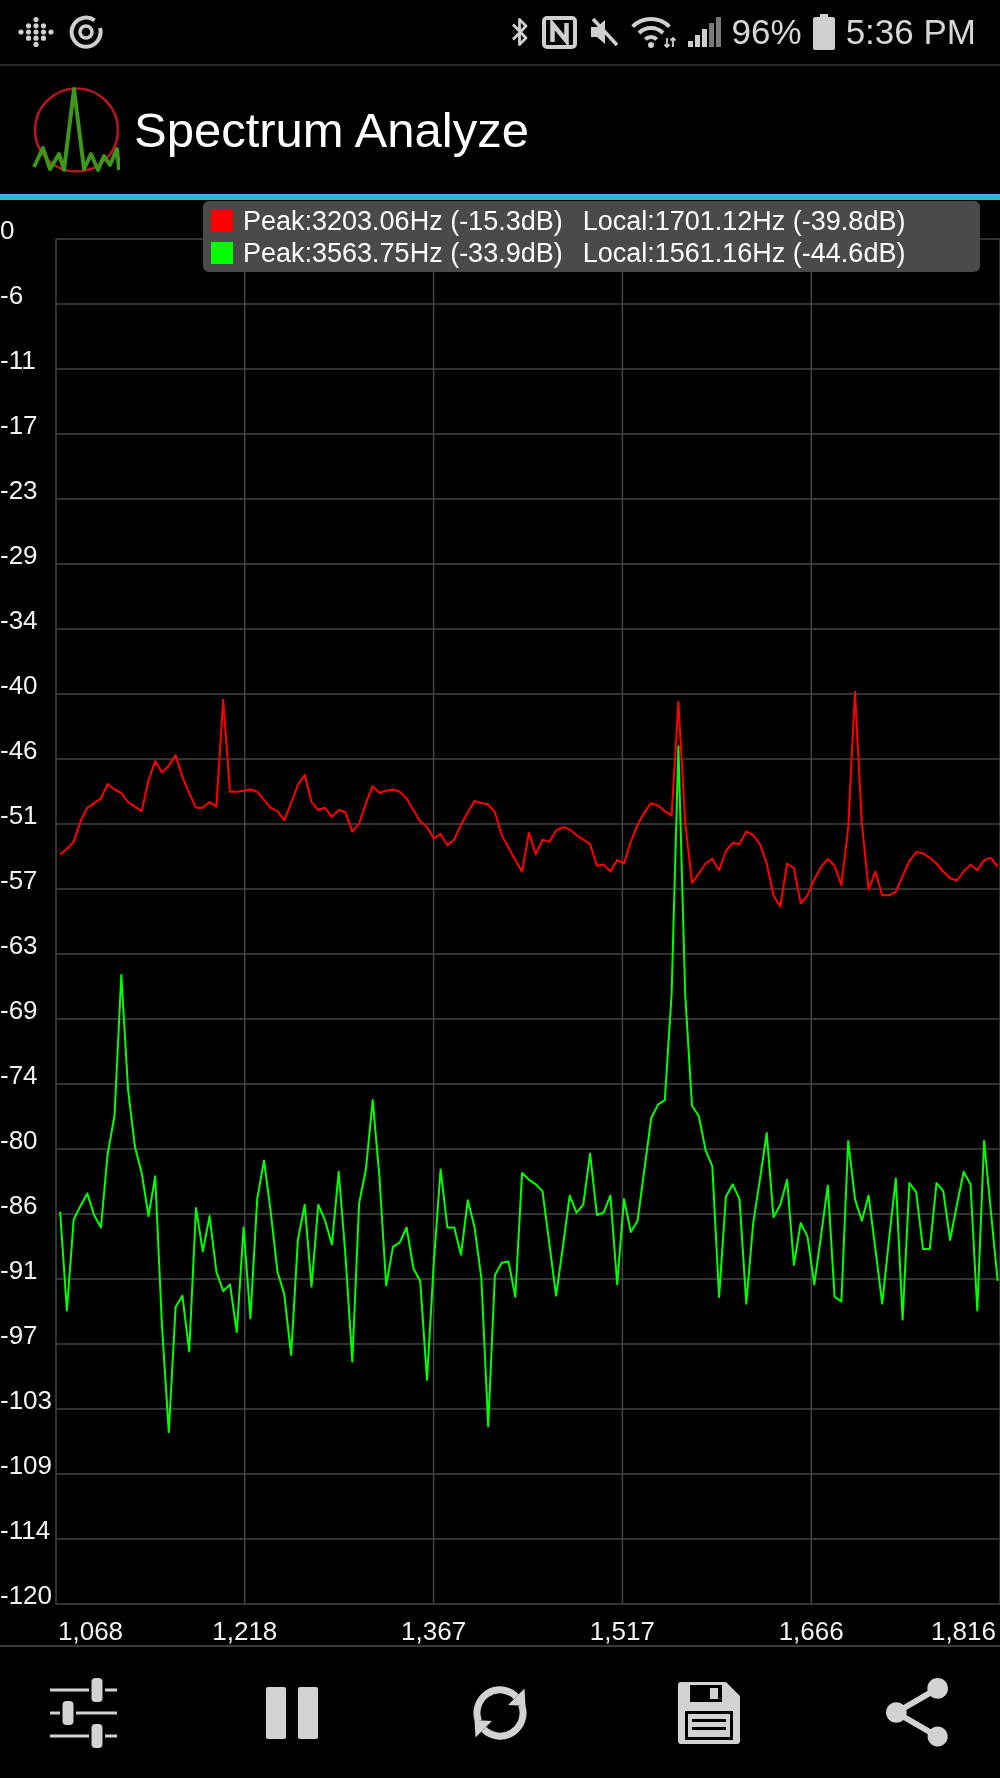 The image size is (1000, 1778). Describe the element at coordinates (19, 620) in the screenshot. I see `y-axis-label: -34` at that location.